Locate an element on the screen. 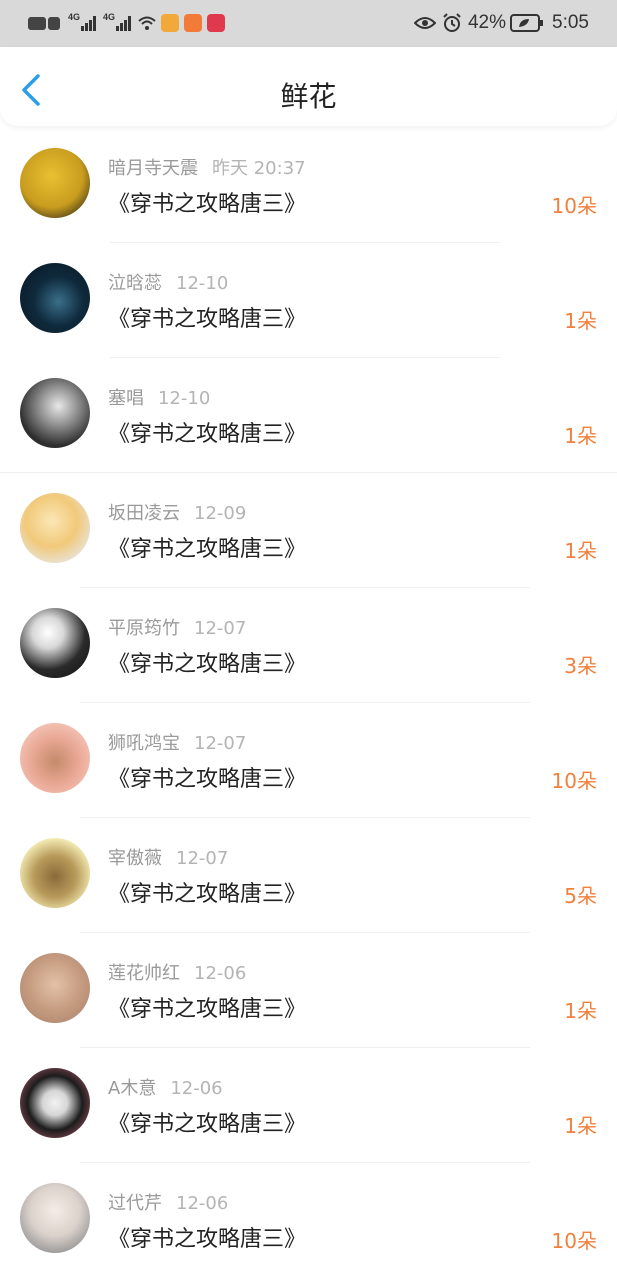 The width and height of the screenshot is (617, 1280). user-name: A木意 is located at coordinates (132, 1088).